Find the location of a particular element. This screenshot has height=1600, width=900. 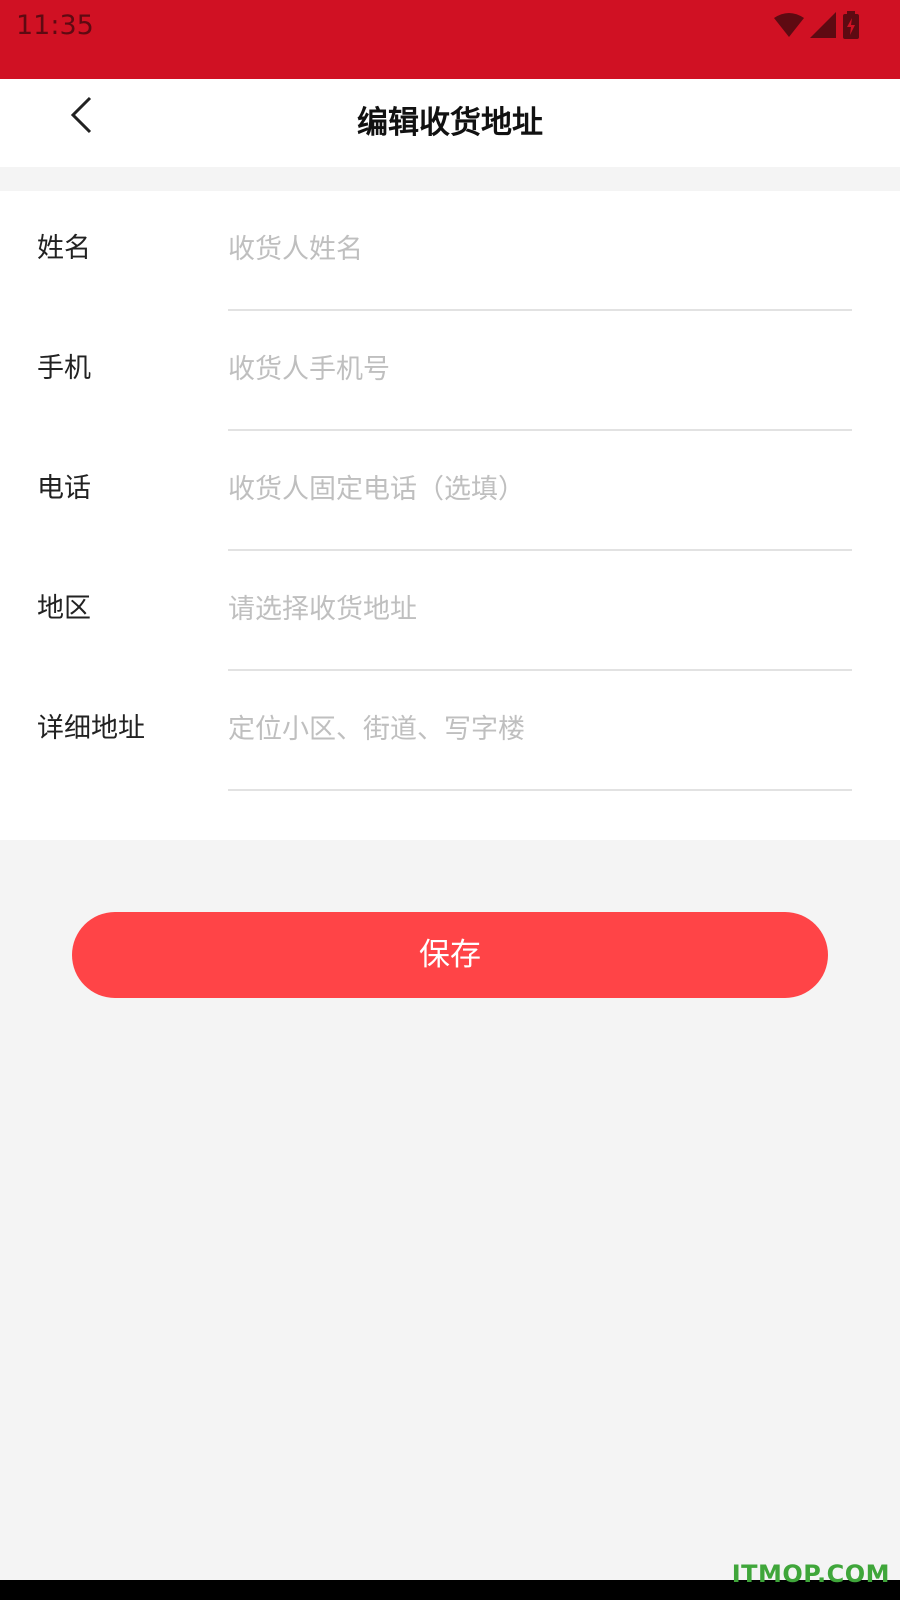

battery-icon is located at coordinates (851, 25).